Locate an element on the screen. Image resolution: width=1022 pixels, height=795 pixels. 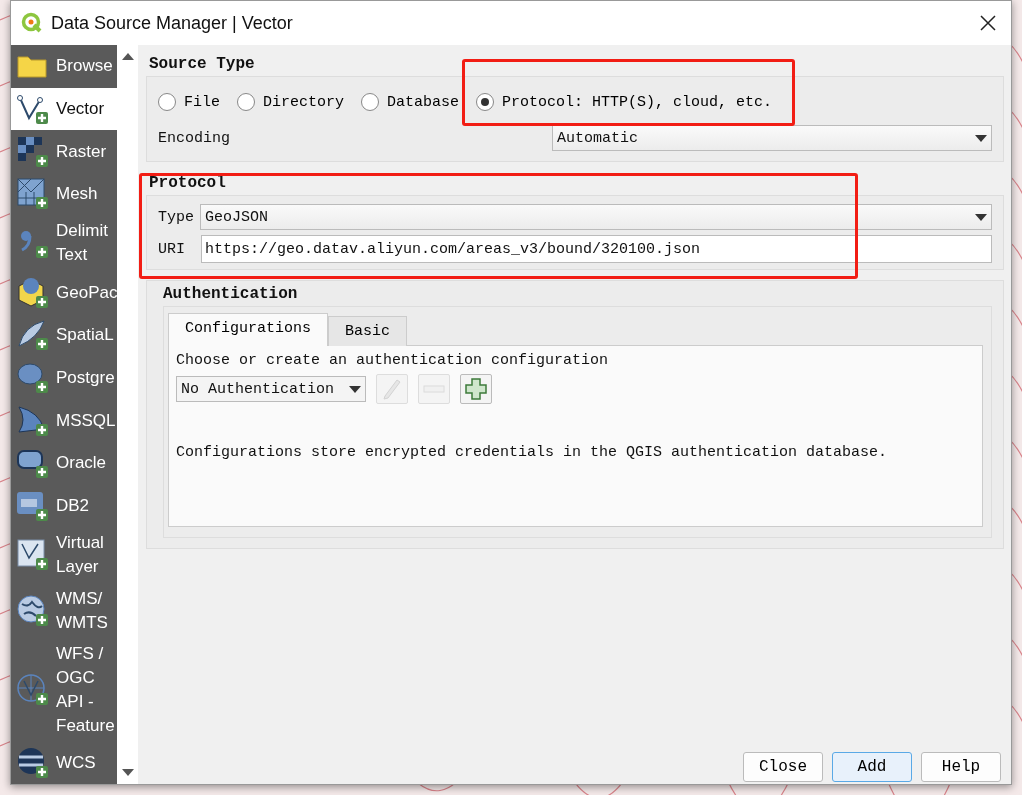
scrollbar is located at coordinates (127, 414).